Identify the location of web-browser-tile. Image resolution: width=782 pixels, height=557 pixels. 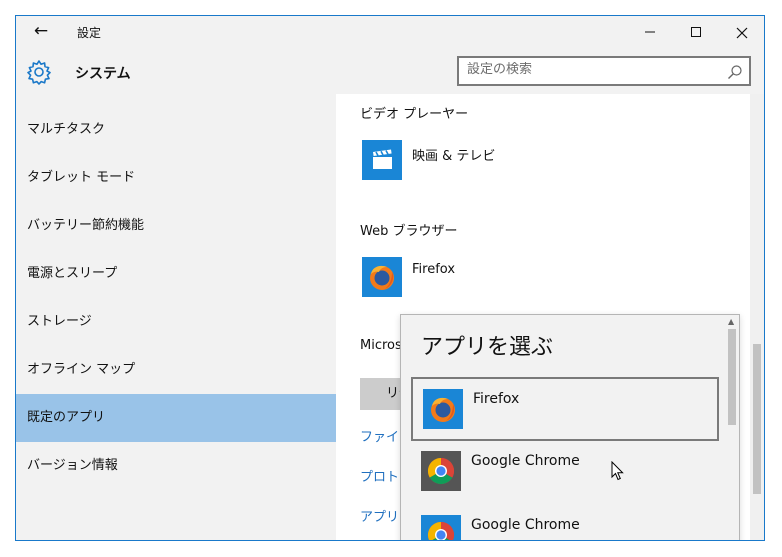
(382, 277).